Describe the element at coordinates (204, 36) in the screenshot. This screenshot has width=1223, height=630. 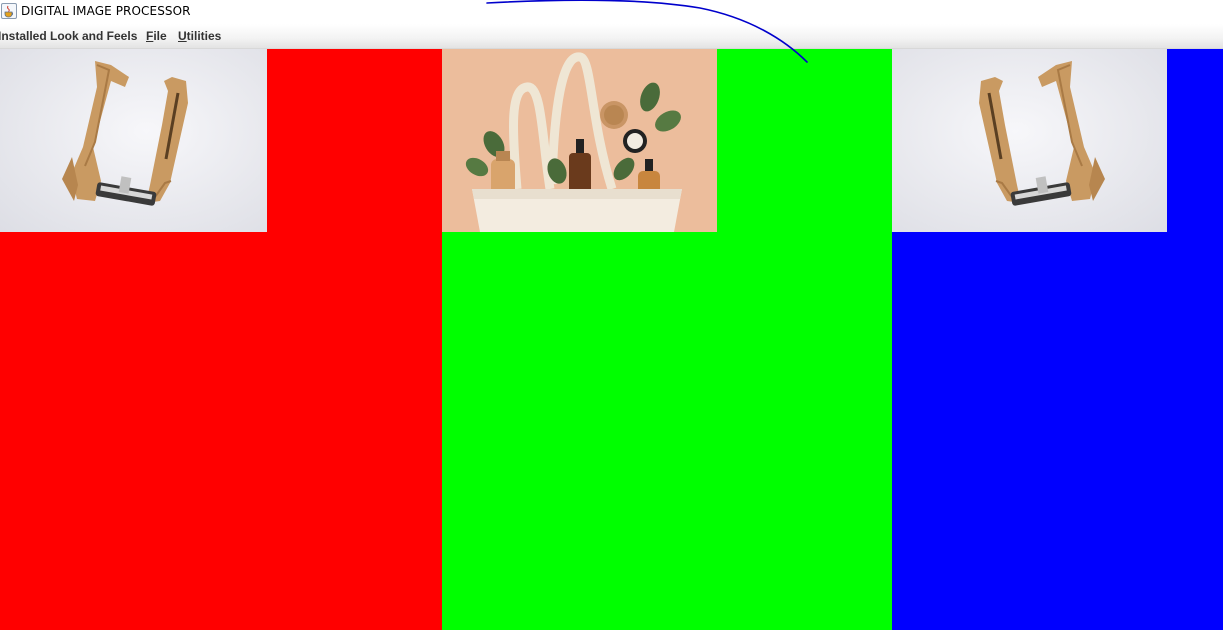
I see `menu-utilities-label: tilities` at that location.